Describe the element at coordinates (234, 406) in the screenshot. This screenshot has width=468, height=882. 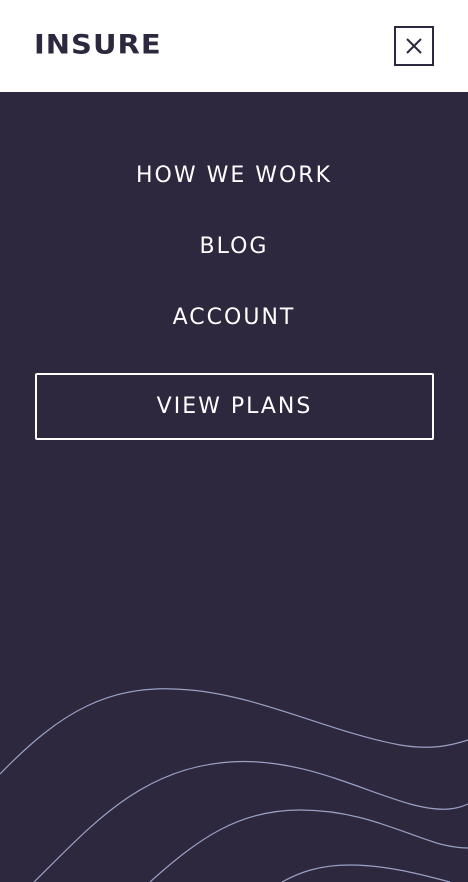
I see `view-plans-button: VIEW PLANS` at that location.